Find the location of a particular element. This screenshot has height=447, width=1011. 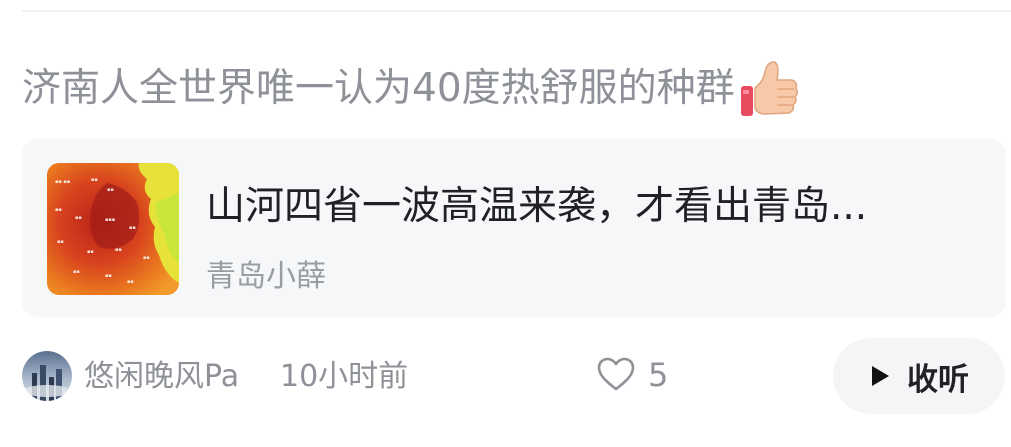

like-count: 5 is located at coordinates (658, 375).